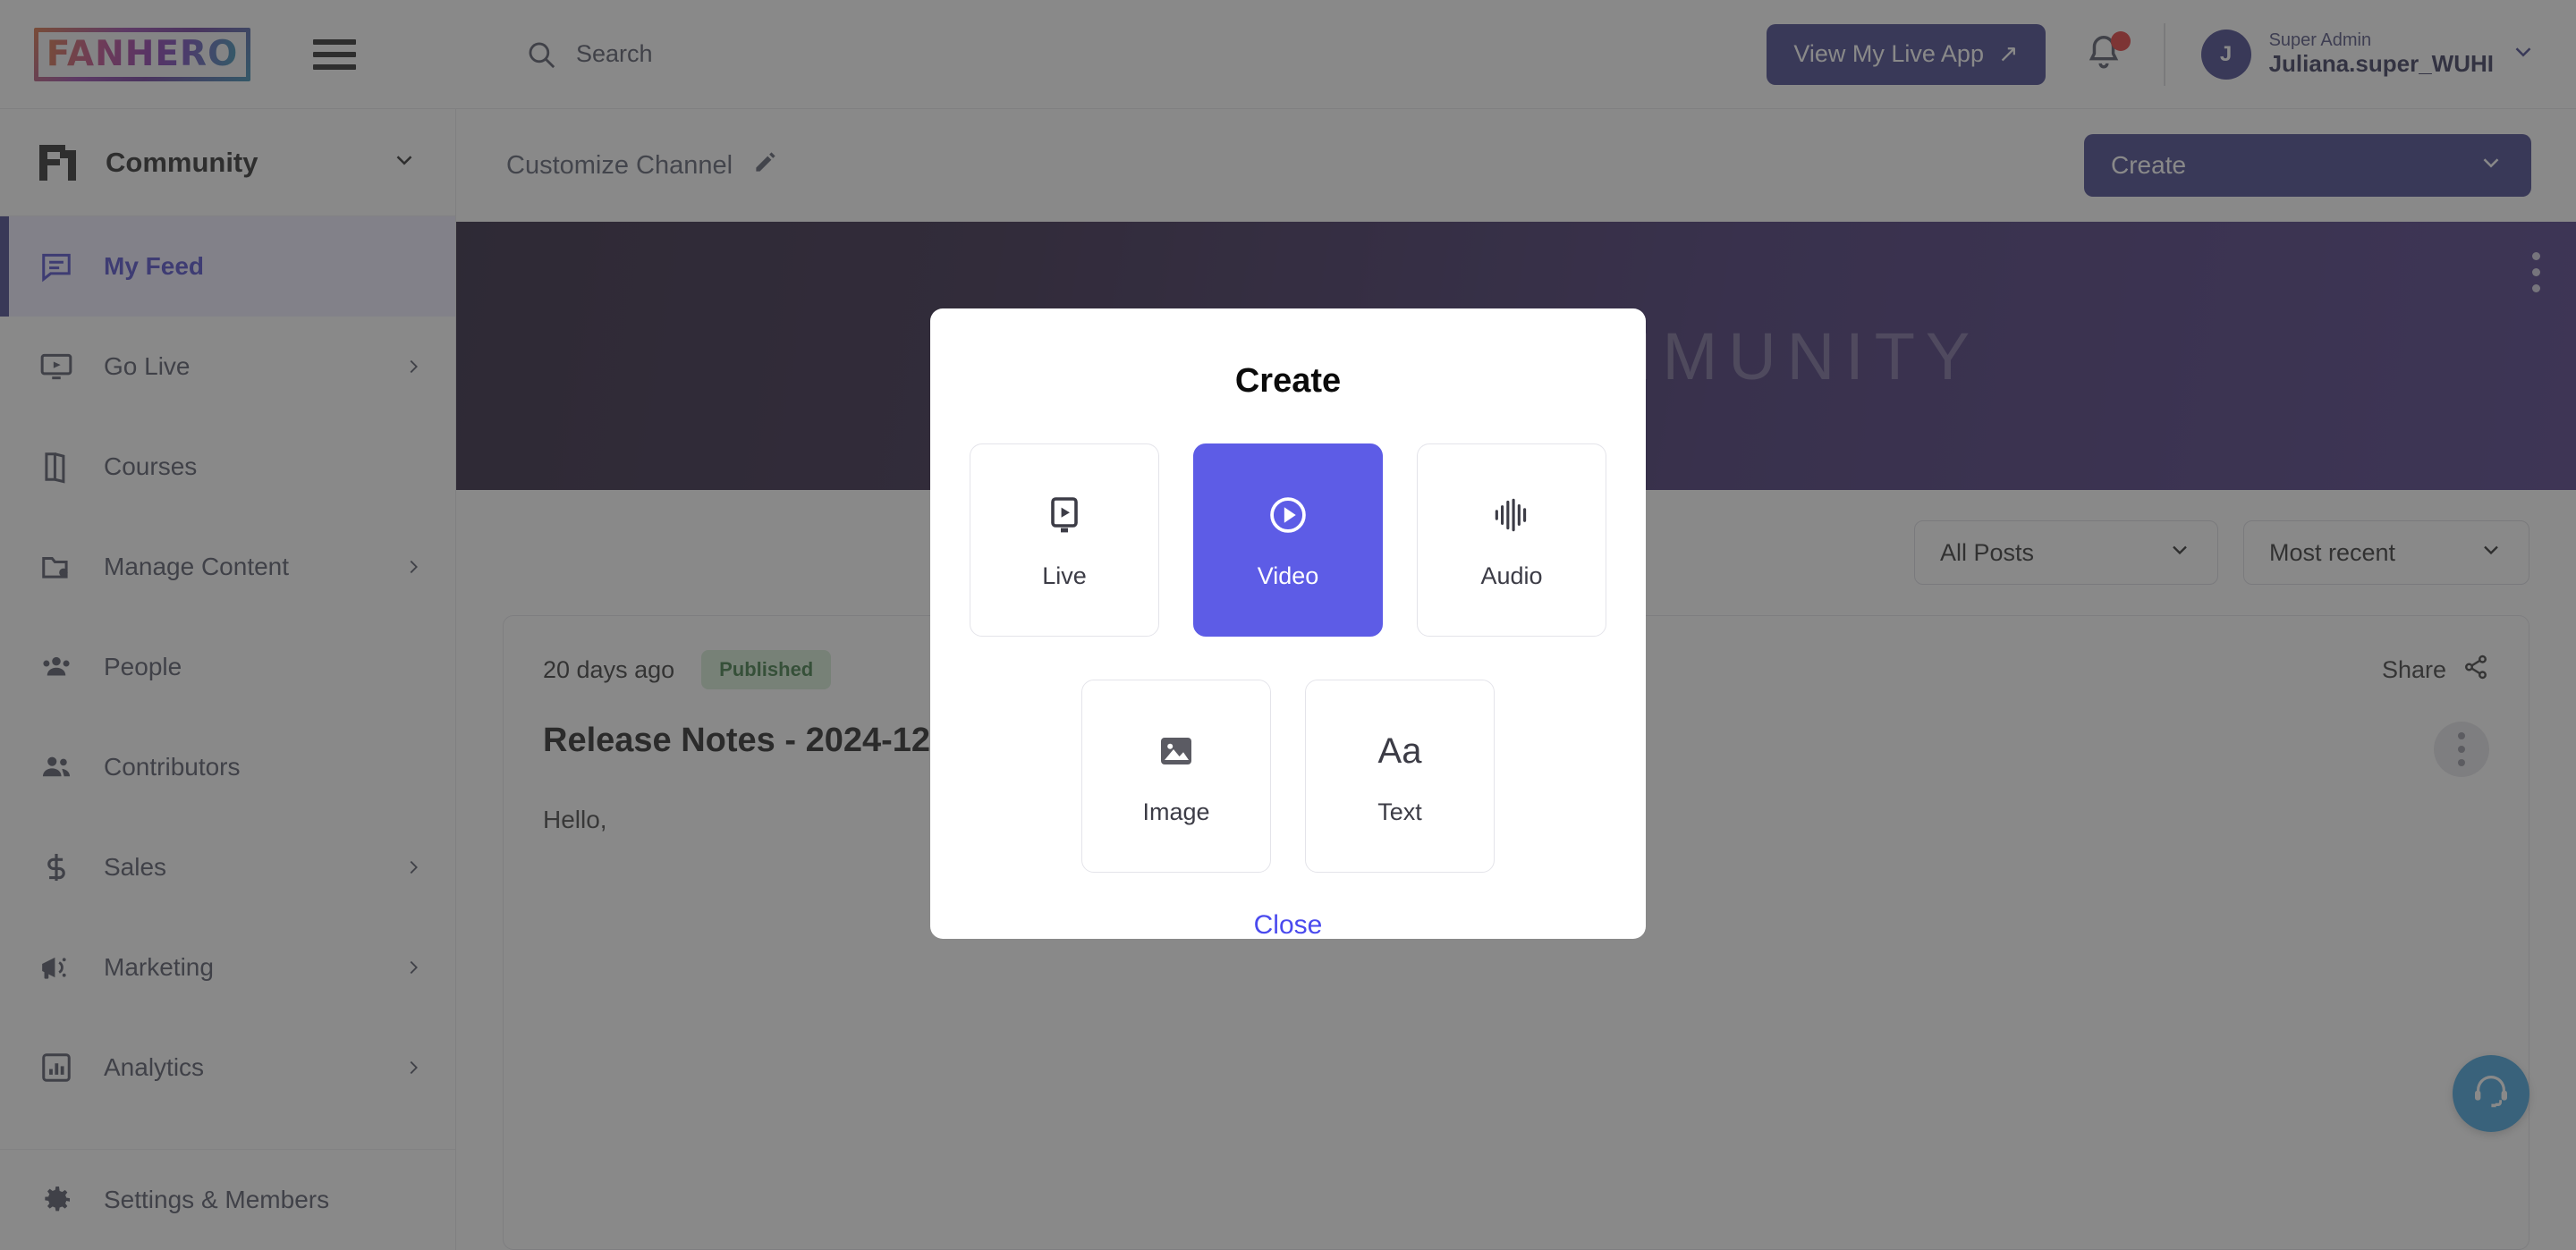 The width and height of the screenshot is (2576, 1250). I want to click on create-option-live: Live, so click(1064, 540).